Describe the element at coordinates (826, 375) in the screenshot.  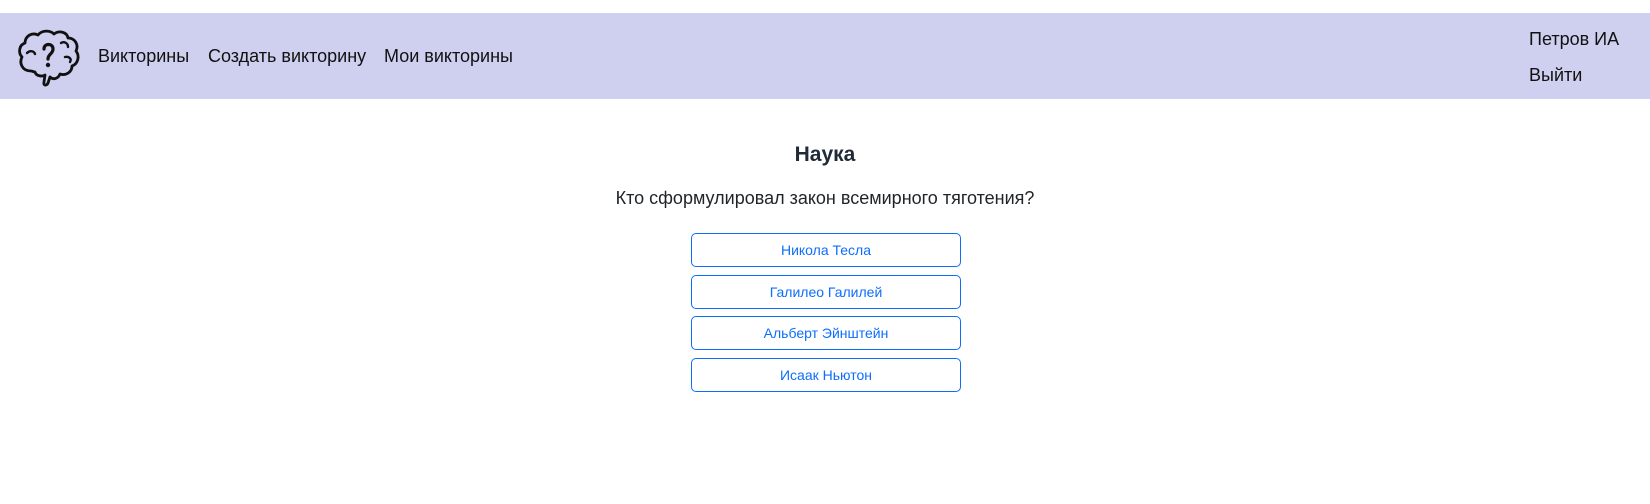
I see `answer-button: Исаак Ньютон` at that location.